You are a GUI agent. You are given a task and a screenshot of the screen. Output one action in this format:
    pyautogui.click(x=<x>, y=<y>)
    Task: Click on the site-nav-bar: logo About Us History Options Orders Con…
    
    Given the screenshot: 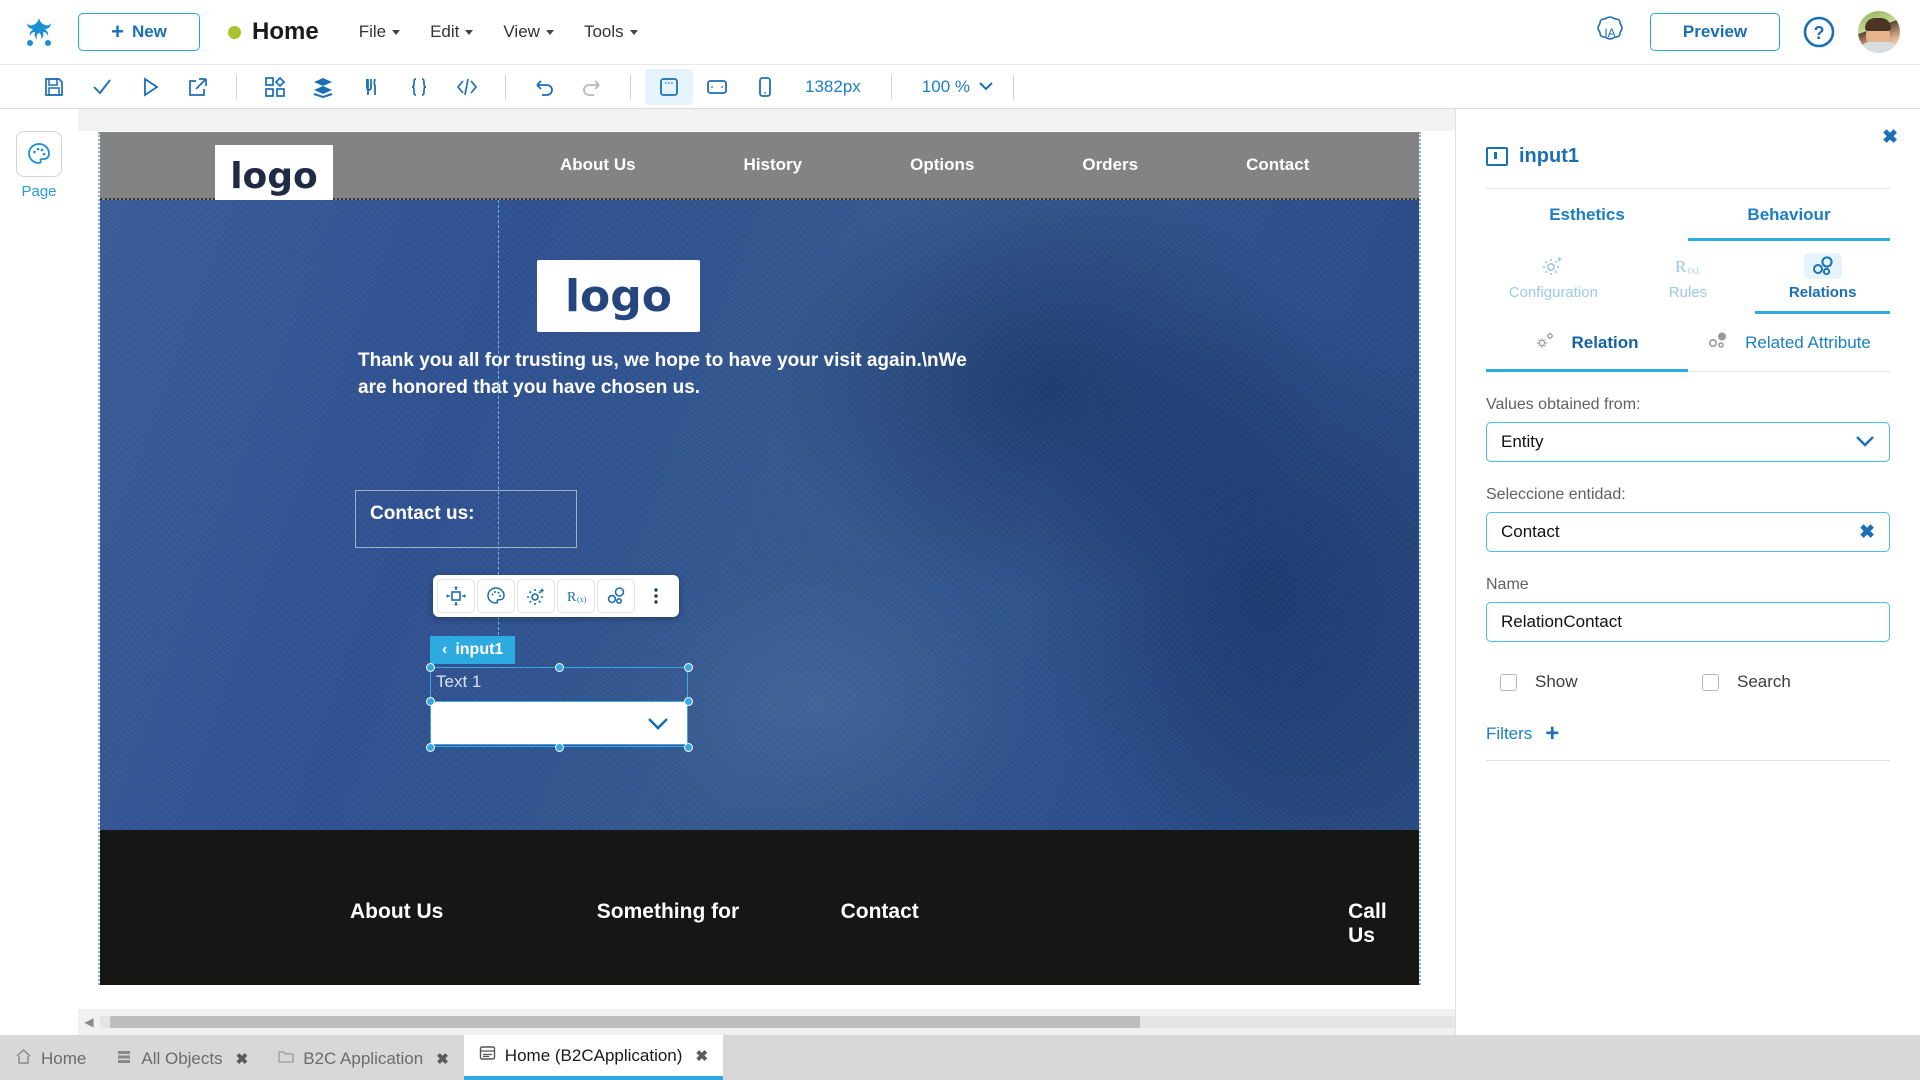 What is the action you would take?
    pyautogui.click(x=759, y=169)
    